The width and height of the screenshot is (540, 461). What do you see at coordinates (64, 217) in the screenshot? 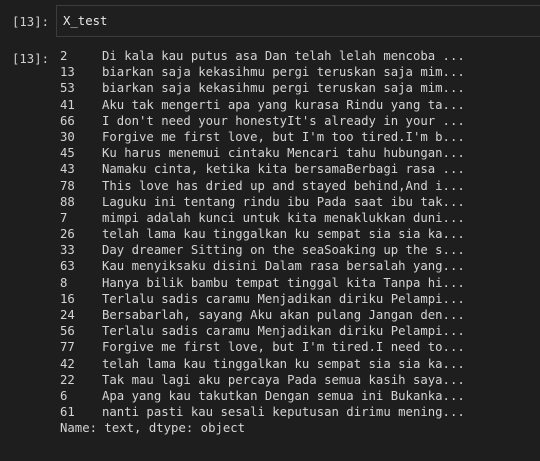
I see `row-index: 7` at bounding box center [64, 217].